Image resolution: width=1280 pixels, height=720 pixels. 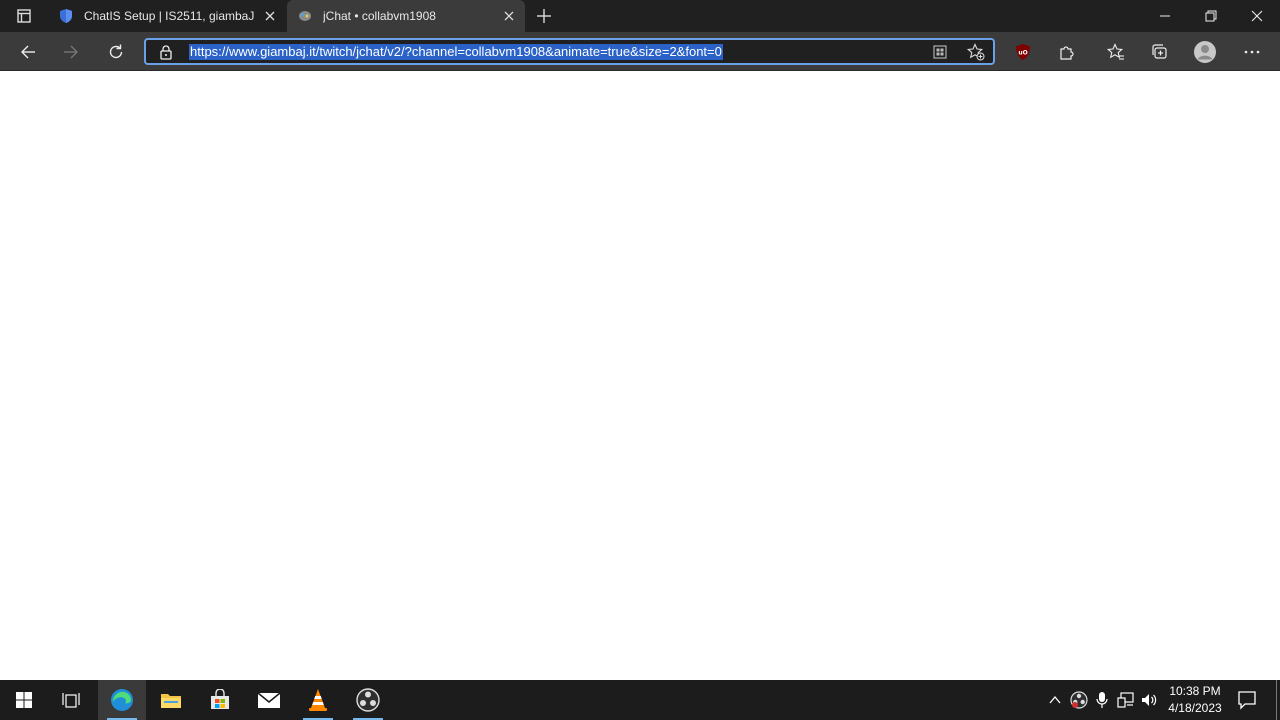 I want to click on profile-button, so click(x=1205, y=52).